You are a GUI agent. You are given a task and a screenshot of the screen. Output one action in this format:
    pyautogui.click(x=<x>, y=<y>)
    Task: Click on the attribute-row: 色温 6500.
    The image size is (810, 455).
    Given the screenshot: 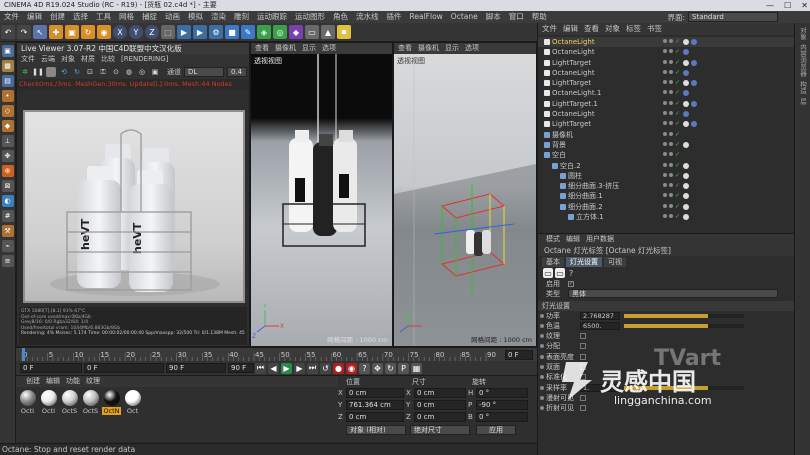 What is the action you would take?
    pyautogui.click(x=666, y=326)
    